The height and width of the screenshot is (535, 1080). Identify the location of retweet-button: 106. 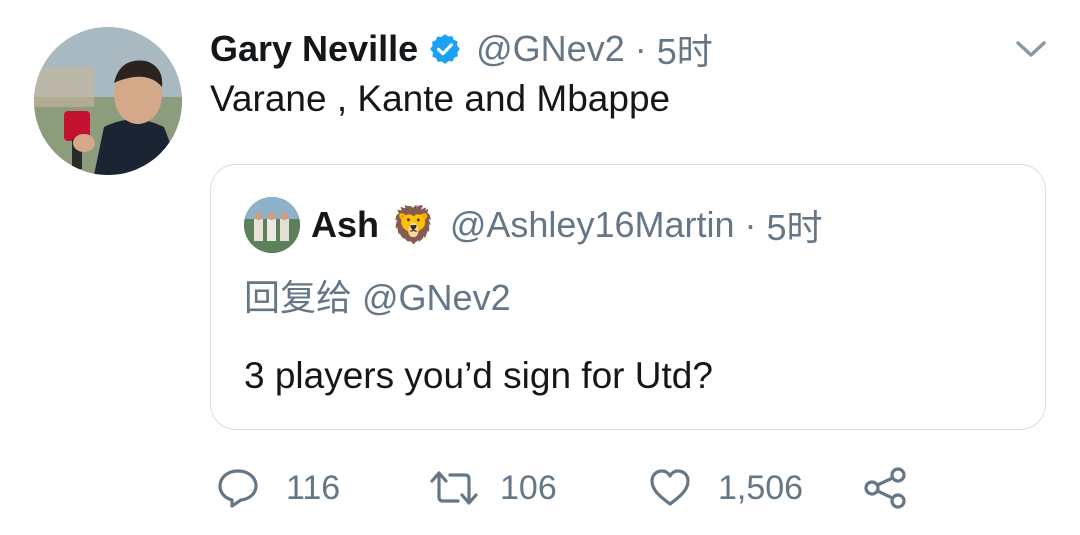
(492, 488).